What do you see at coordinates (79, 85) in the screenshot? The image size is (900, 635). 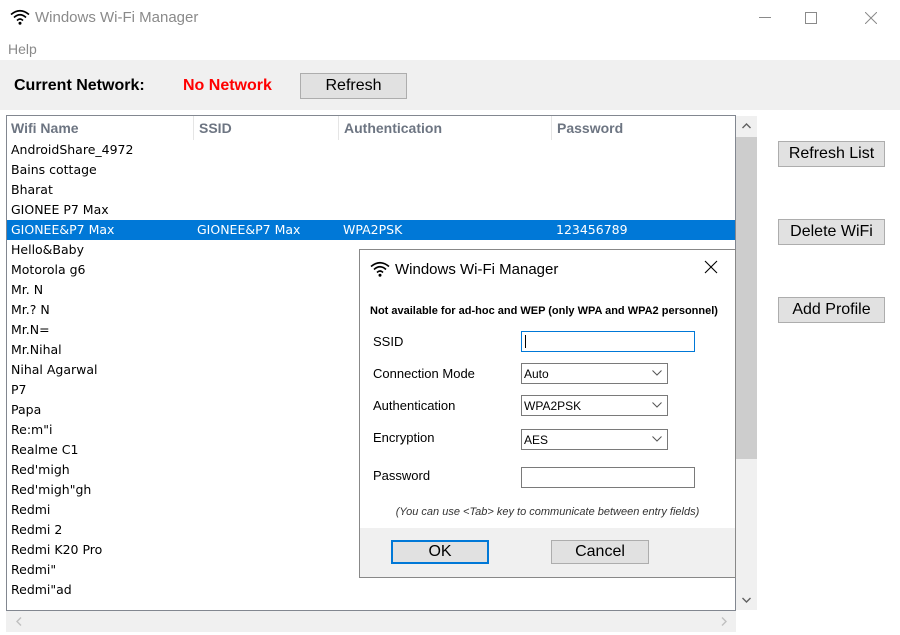 I see `current-network-label: Current Network:` at bounding box center [79, 85].